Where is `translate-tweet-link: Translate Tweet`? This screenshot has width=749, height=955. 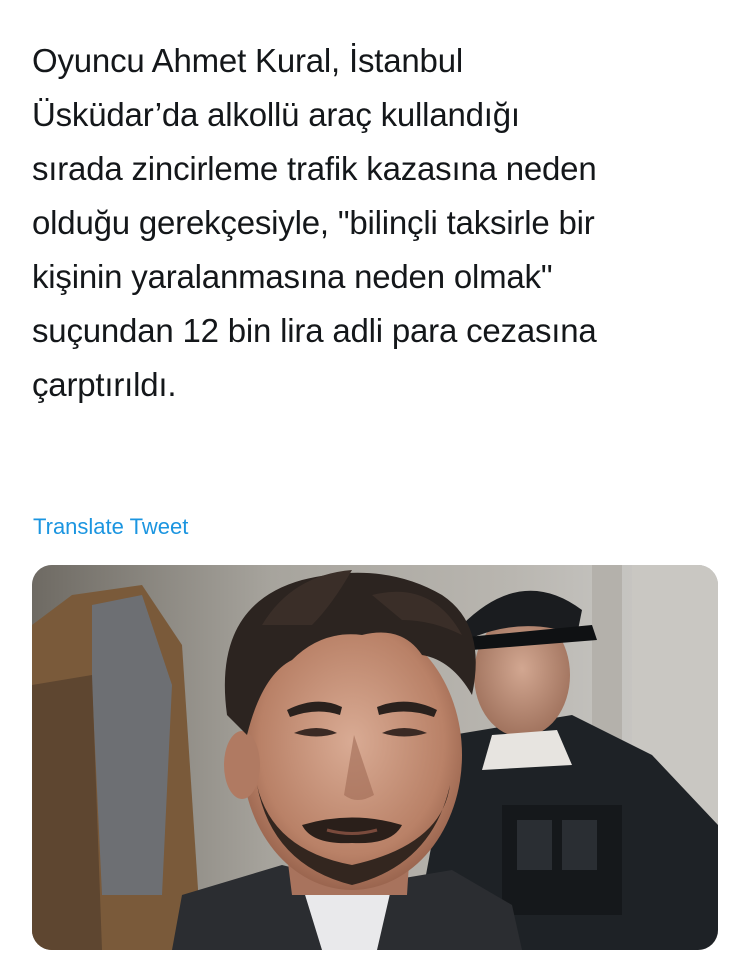 translate-tweet-link: Translate Tweet is located at coordinates (110, 527).